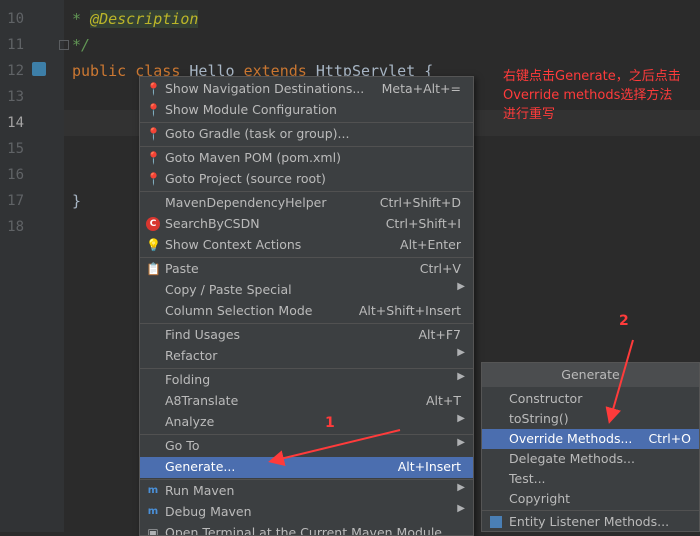 The width and height of the screenshot is (700, 536). What do you see at coordinates (451, 402) in the screenshot?
I see `annotation-arrows` at bounding box center [451, 402].